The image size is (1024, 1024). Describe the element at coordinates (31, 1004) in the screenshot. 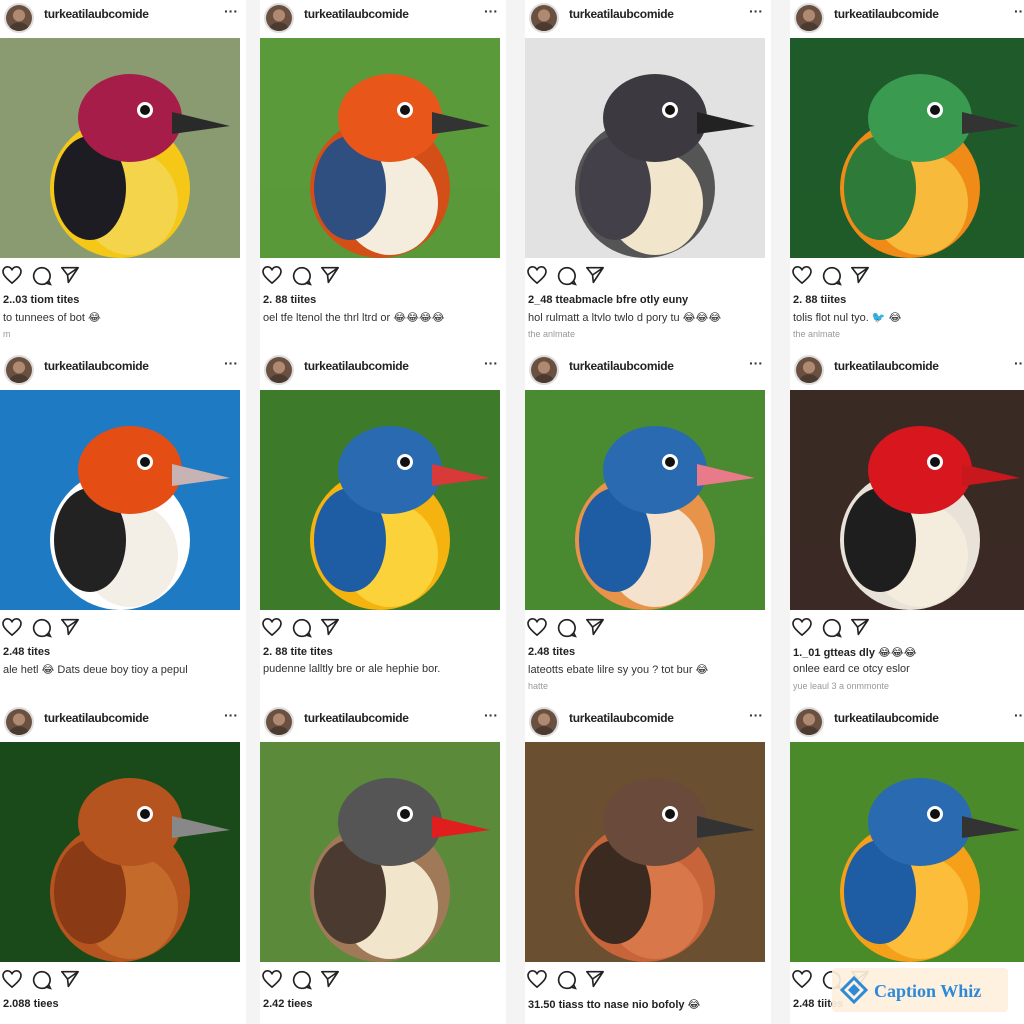

I see `likes-count: 2.088 tiees` at that location.